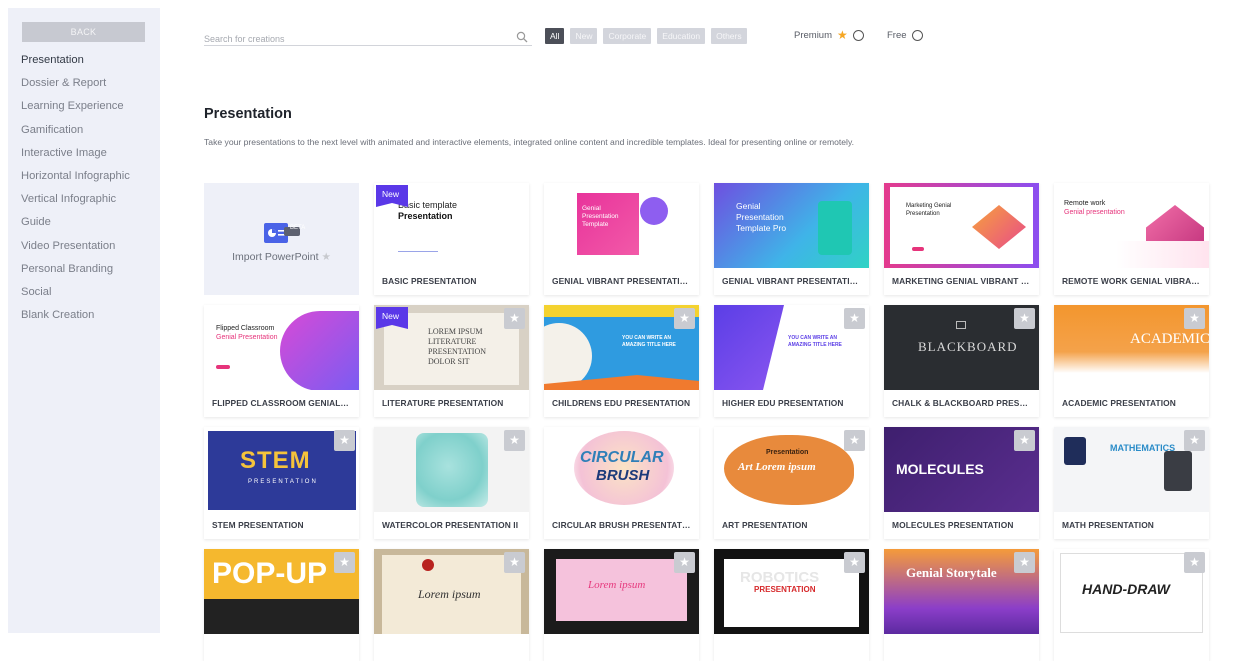  What do you see at coordinates (392, 196) in the screenshot?
I see `new-badge: New` at bounding box center [392, 196].